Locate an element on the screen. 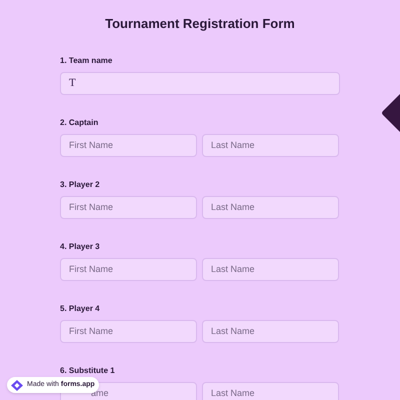  question-label: 1. Team name is located at coordinates (87, 60).